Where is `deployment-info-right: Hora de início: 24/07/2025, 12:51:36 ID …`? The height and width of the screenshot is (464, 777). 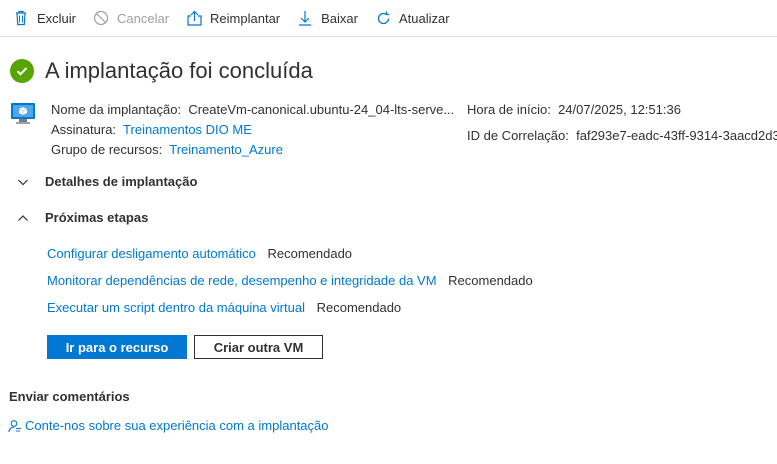
deployment-info-right: Hora de início: 24/07/2025, 12:51:36 ID … is located at coordinates (622, 123).